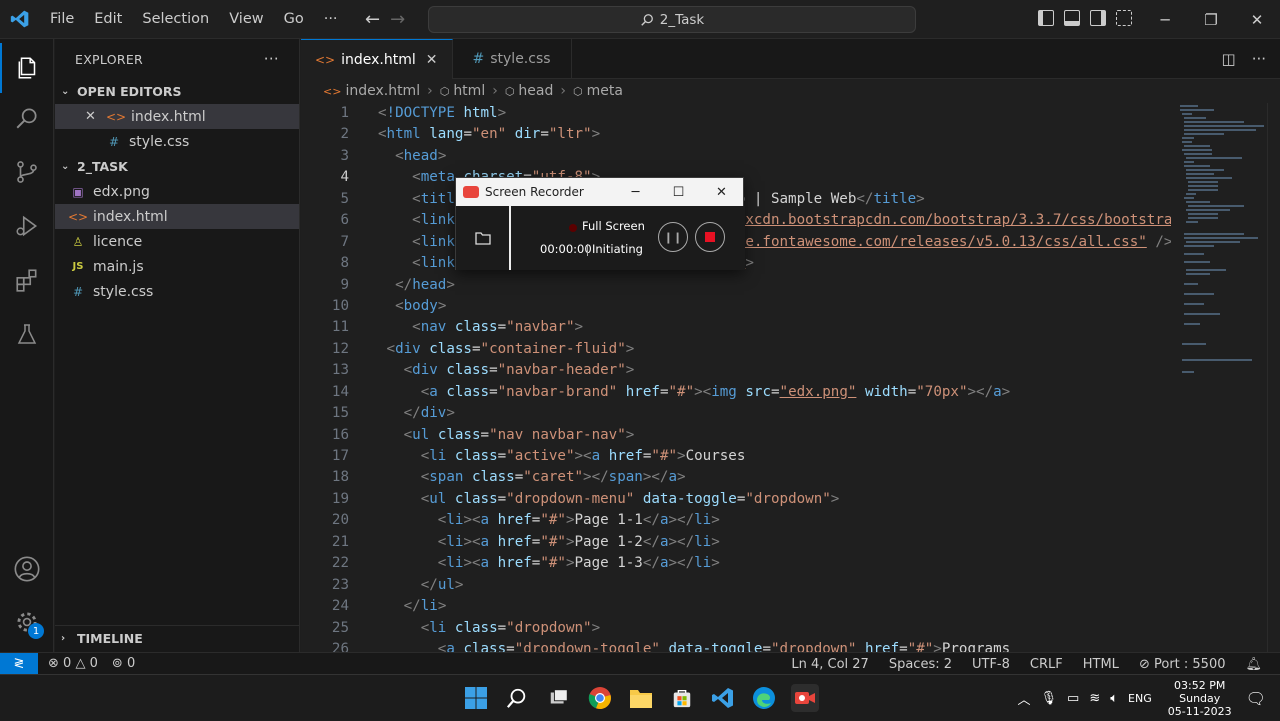 The height and width of the screenshot is (721, 1280). I want to click on more-actions-icon: ···, so click(1259, 59).